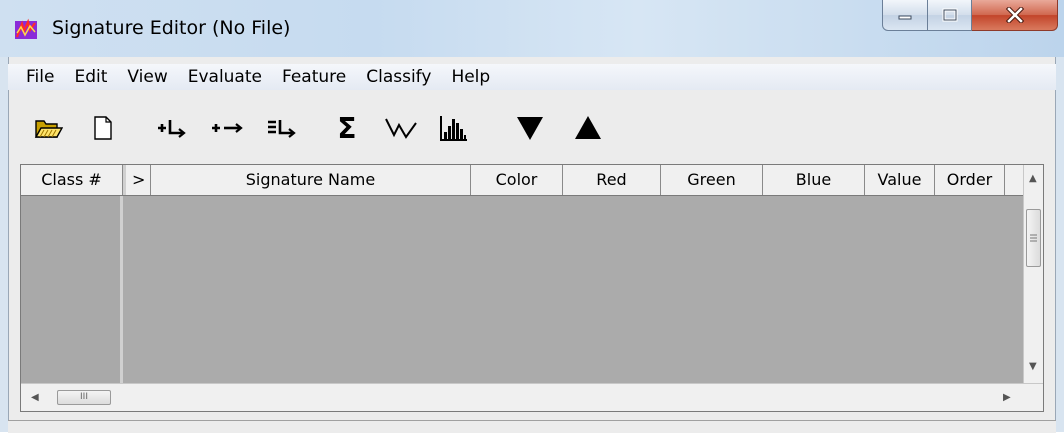 This screenshot has width=1064, height=433. I want to click on scroll-left-arrow-icon: ◀, so click(35, 397).